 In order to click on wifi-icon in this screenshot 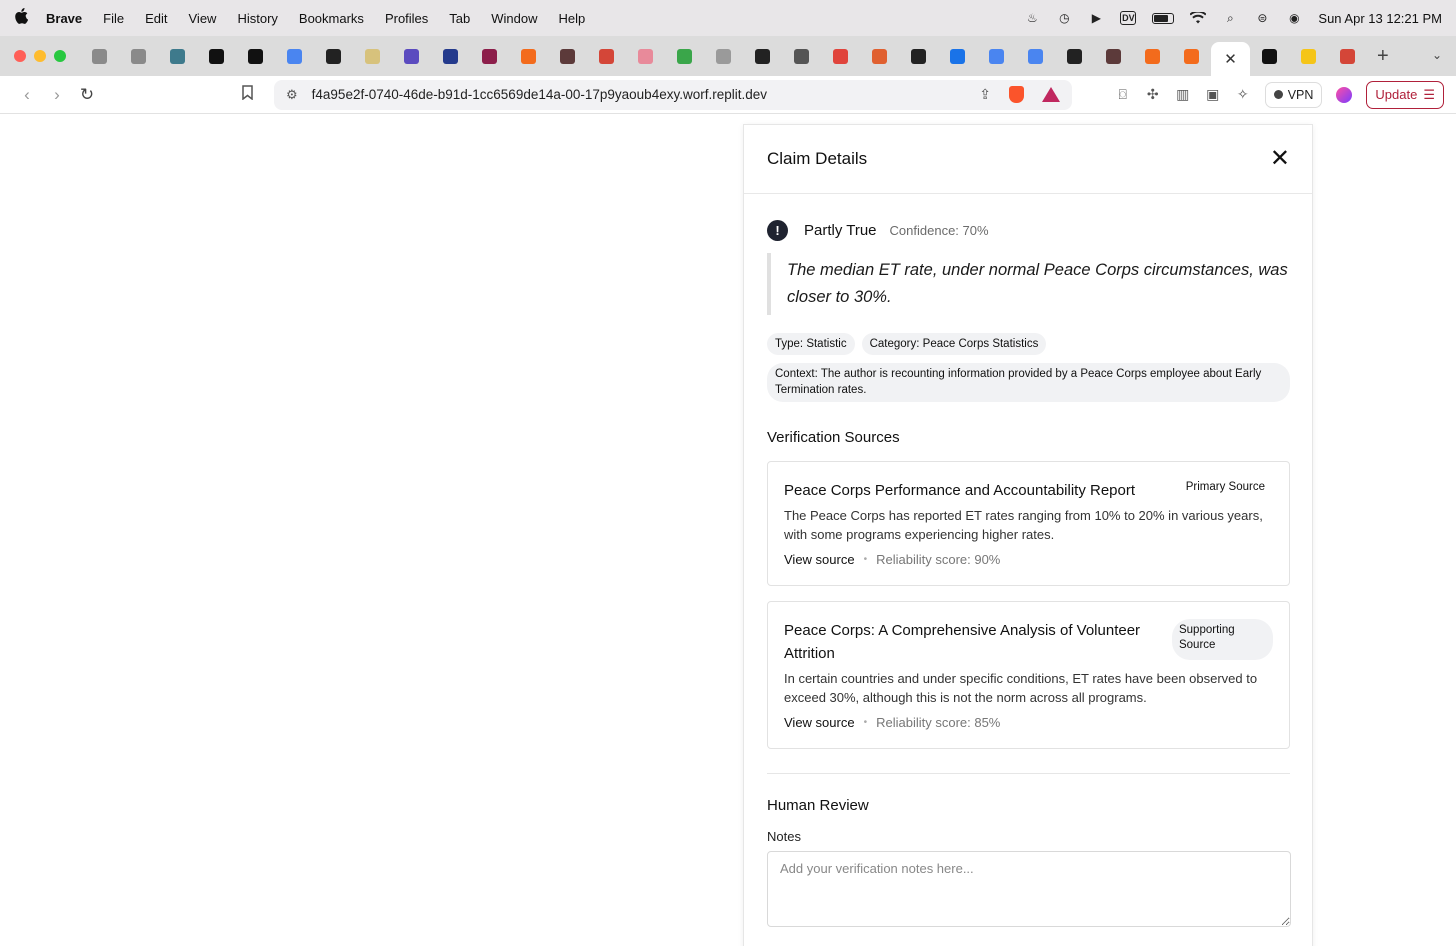, I will do `click(1198, 18)`.